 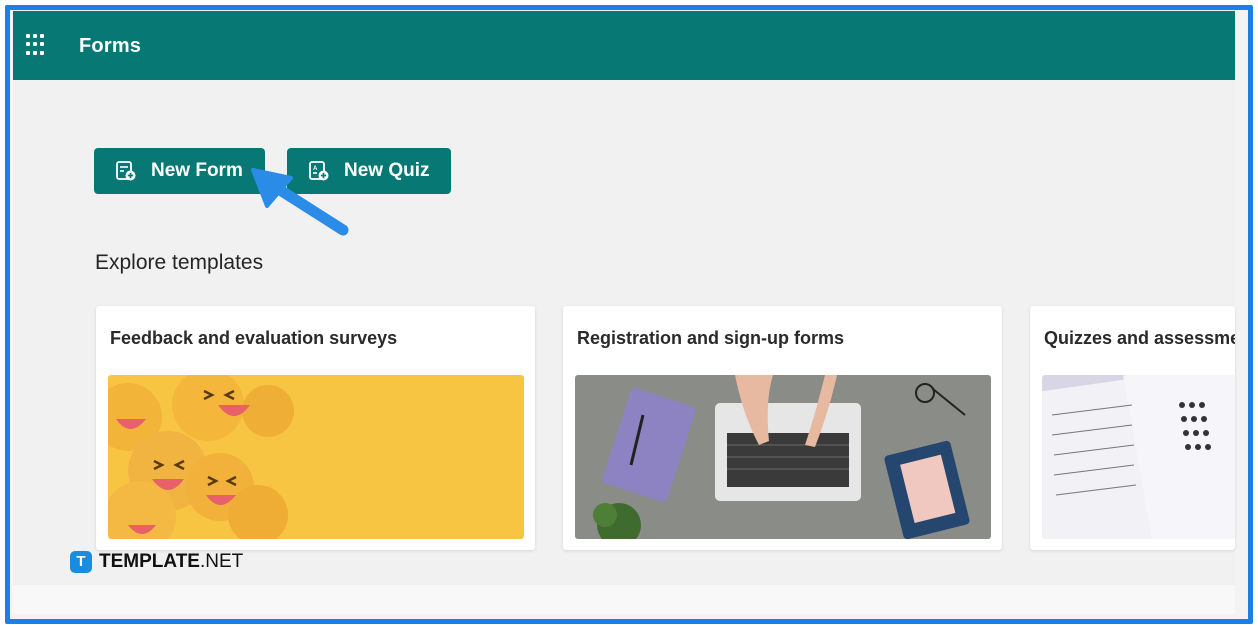 What do you see at coordinates (110, 46) in the screenshot?
I see `app-title: Forms` at bounding box center [110, 46].